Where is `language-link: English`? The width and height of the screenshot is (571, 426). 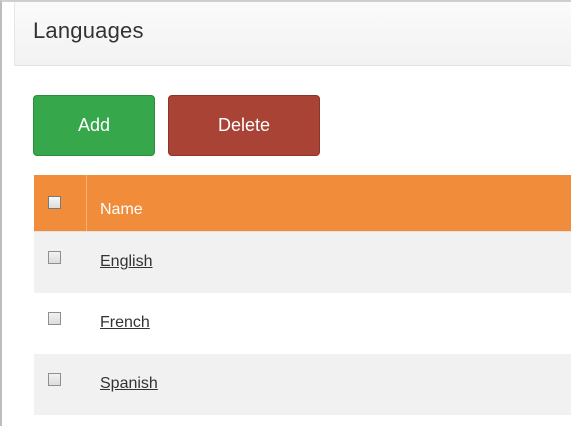
language-link: English is located at coordinates (126, 262).